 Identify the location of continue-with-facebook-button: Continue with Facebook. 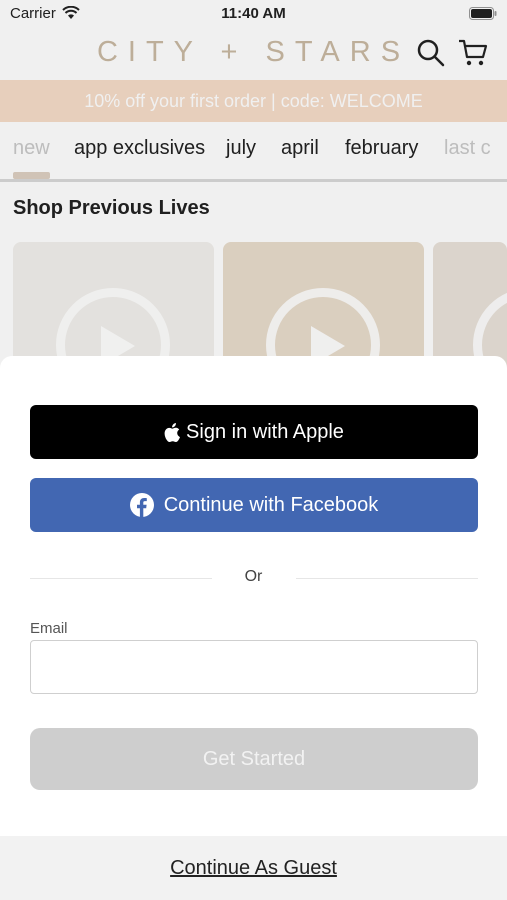
(254, 505).